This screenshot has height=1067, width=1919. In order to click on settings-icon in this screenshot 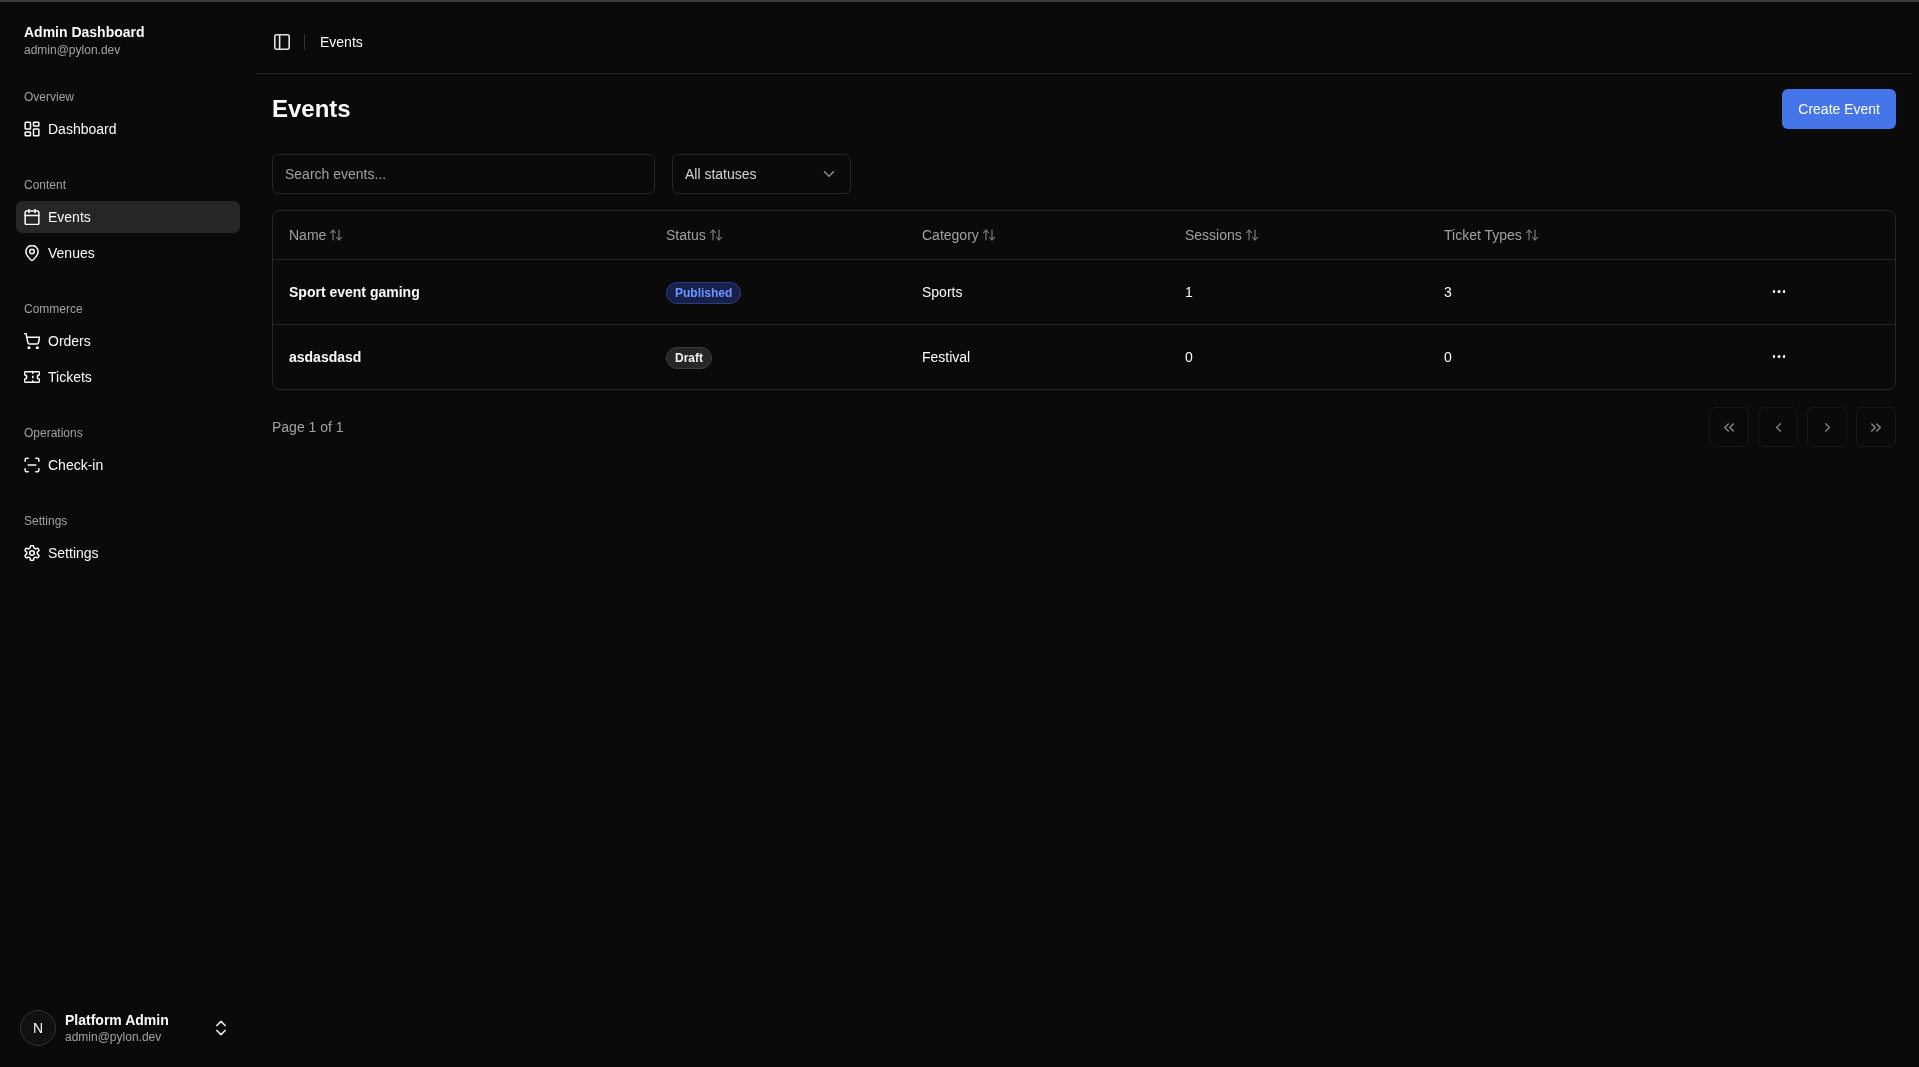, I will do `click(32, 553)`.